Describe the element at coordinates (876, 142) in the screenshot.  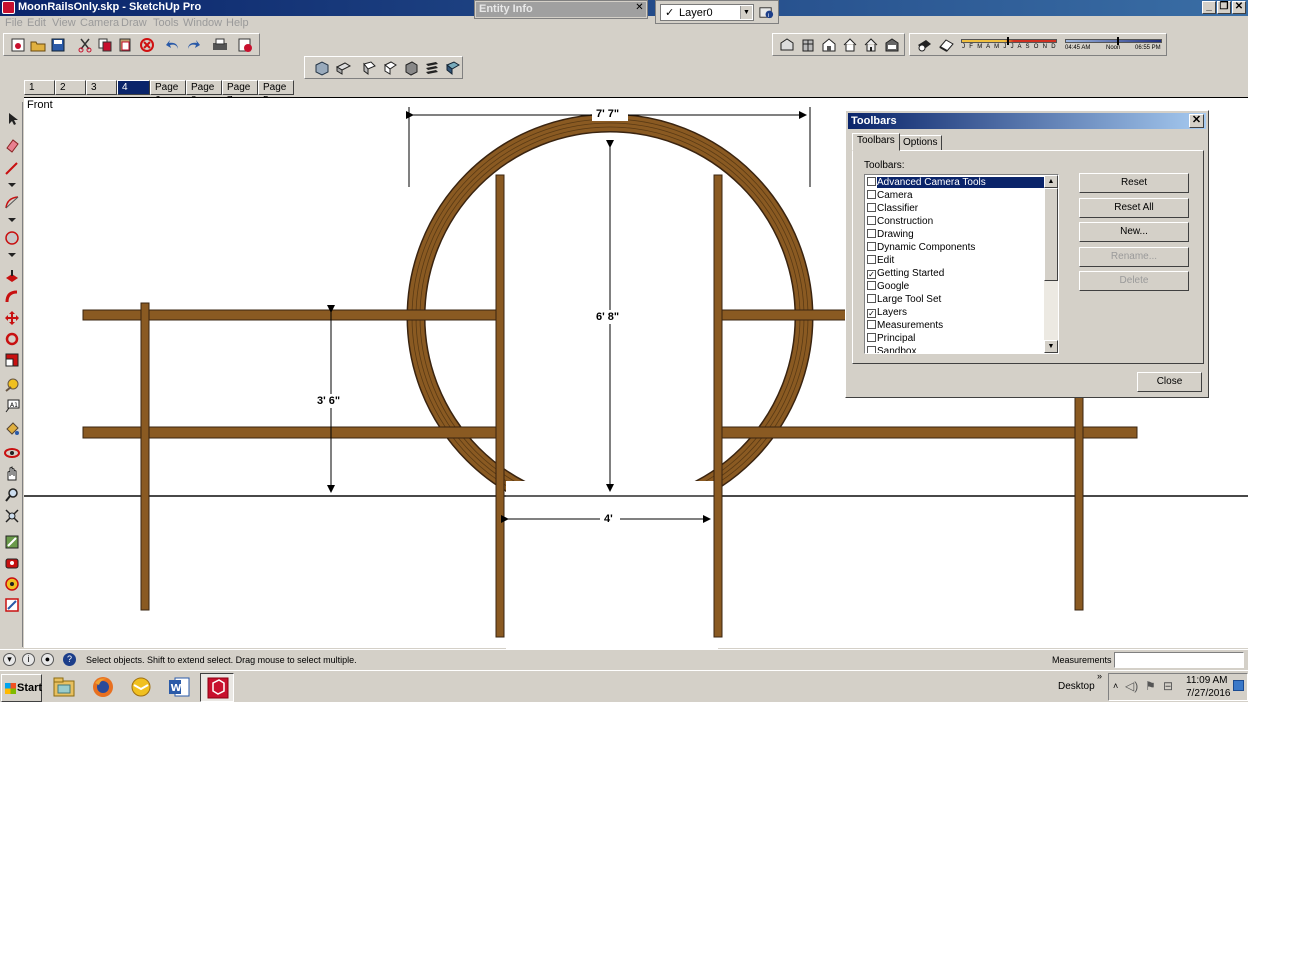
I see `tab-toolbars: Toolbars` at that location.